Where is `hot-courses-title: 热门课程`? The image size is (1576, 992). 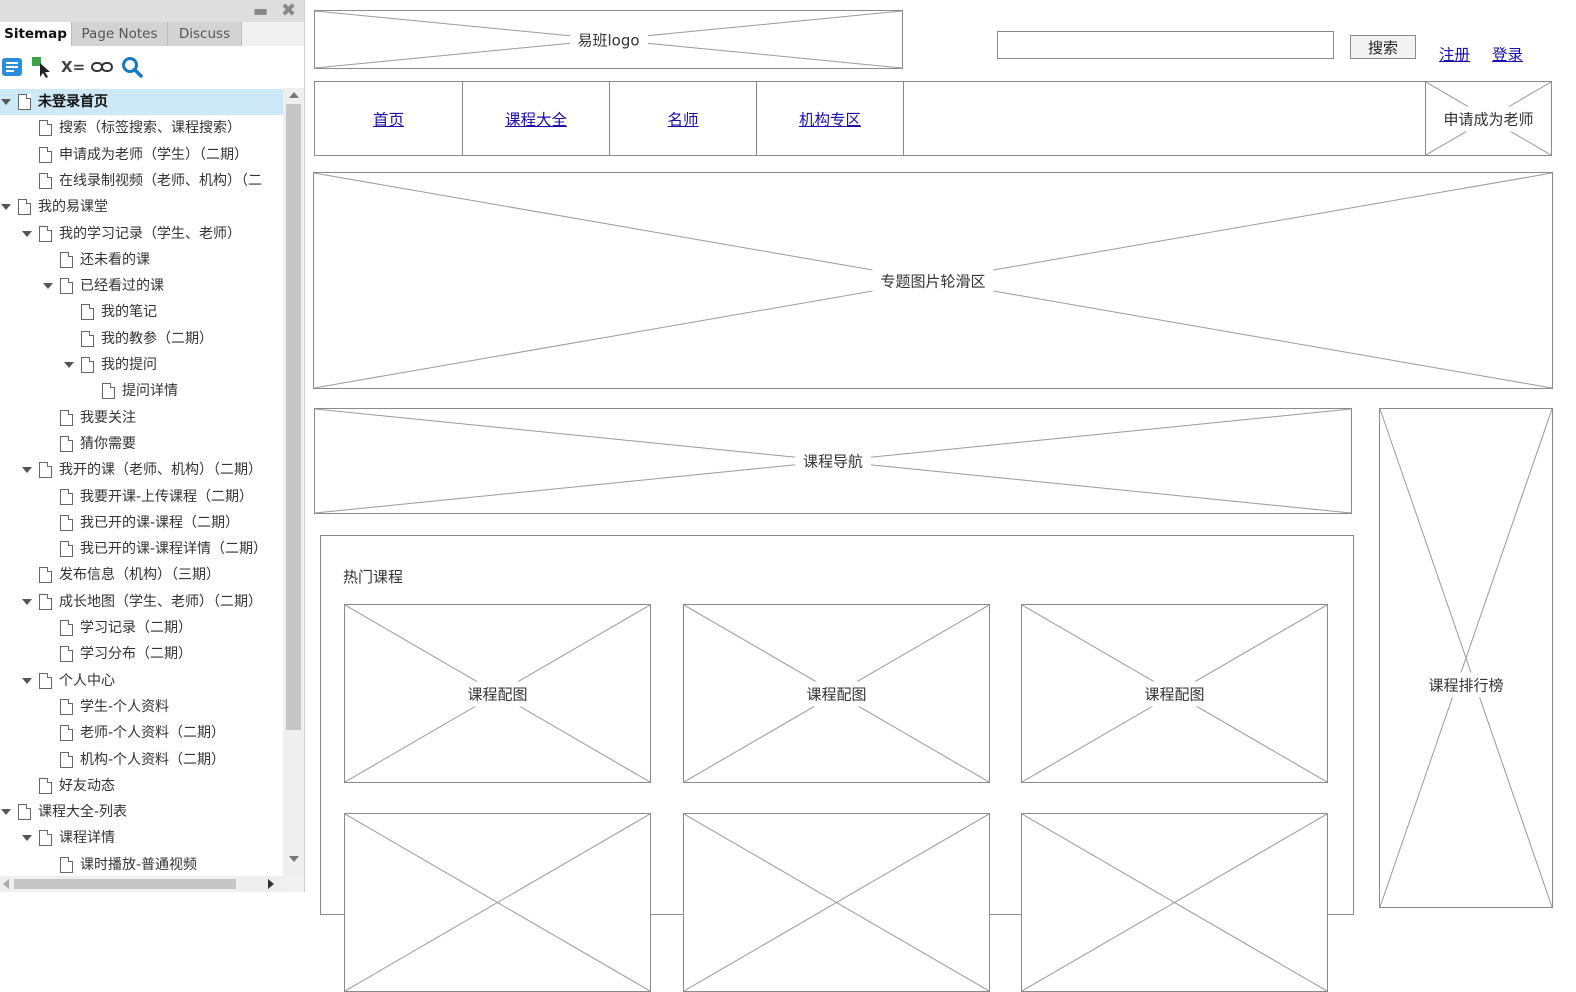
hot-courses-title: 热门课程 is located at coordinates (373, 577).